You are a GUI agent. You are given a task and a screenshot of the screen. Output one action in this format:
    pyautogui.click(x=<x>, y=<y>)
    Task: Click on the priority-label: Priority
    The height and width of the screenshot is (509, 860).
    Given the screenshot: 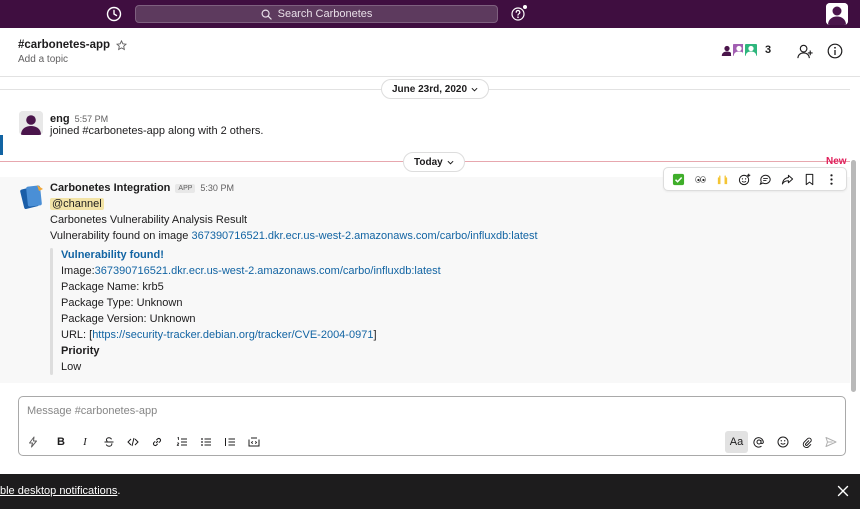 What is the action you would take?
    pyautogui.click(x=80, y=351)
    